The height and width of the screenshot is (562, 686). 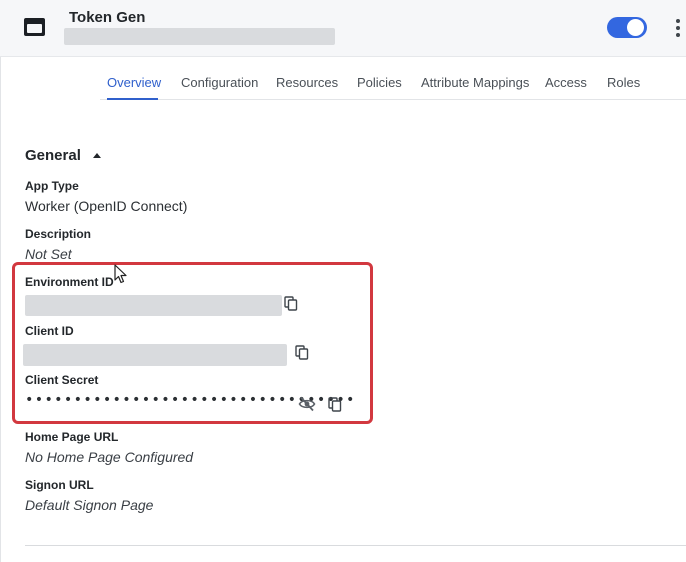 I want to click on tab-policies: Policies, so click(x=379, y=82).